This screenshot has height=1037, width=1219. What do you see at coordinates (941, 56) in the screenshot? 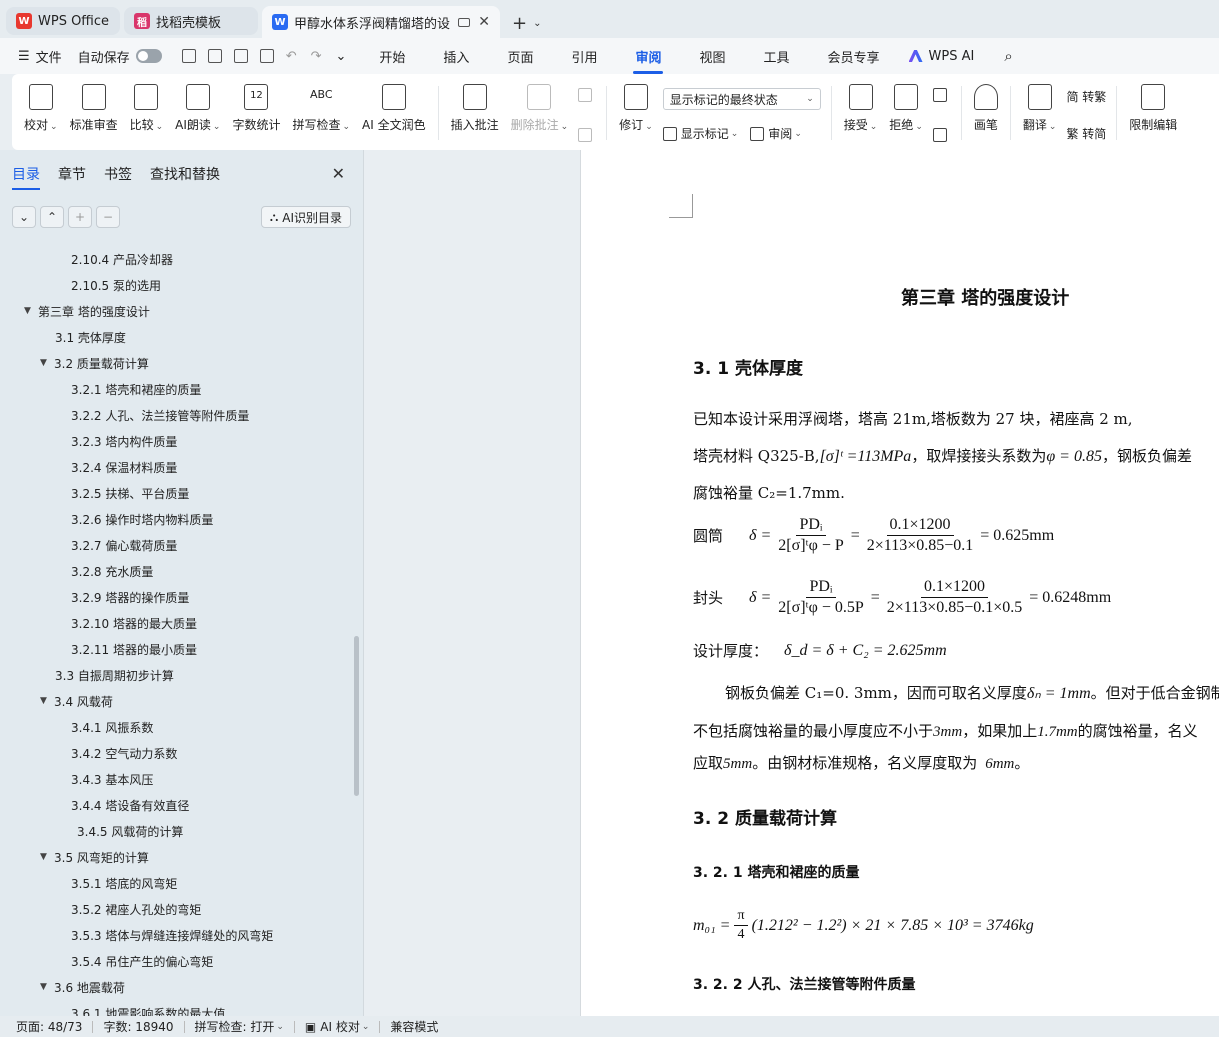
I see `wps-ai-button: WPS AI` at bounding box center [941, 56].